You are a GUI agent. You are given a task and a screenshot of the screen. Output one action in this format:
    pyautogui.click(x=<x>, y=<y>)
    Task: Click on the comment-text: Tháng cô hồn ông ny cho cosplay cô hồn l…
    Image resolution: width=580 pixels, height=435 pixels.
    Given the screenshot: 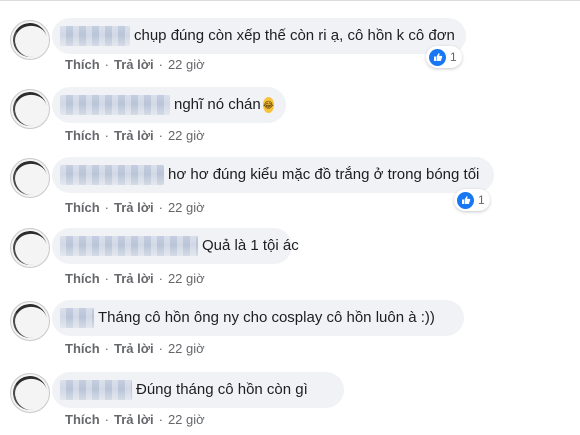 What is the action you would take?
    pyautogui.click(x=266, y=317)
    